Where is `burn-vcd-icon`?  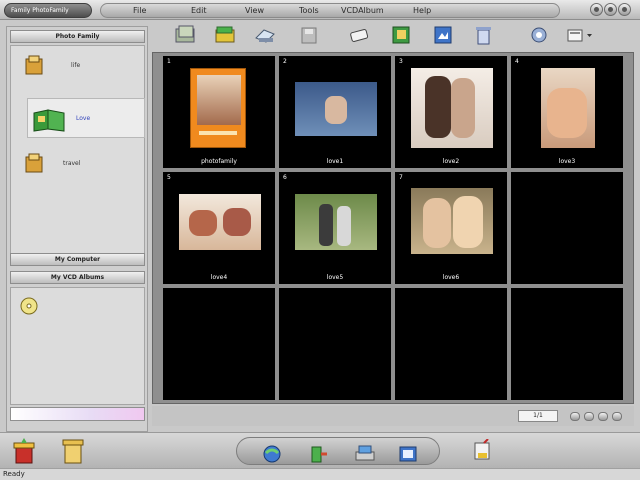
burn-vcd-icon is located at coordinates (408, 454).